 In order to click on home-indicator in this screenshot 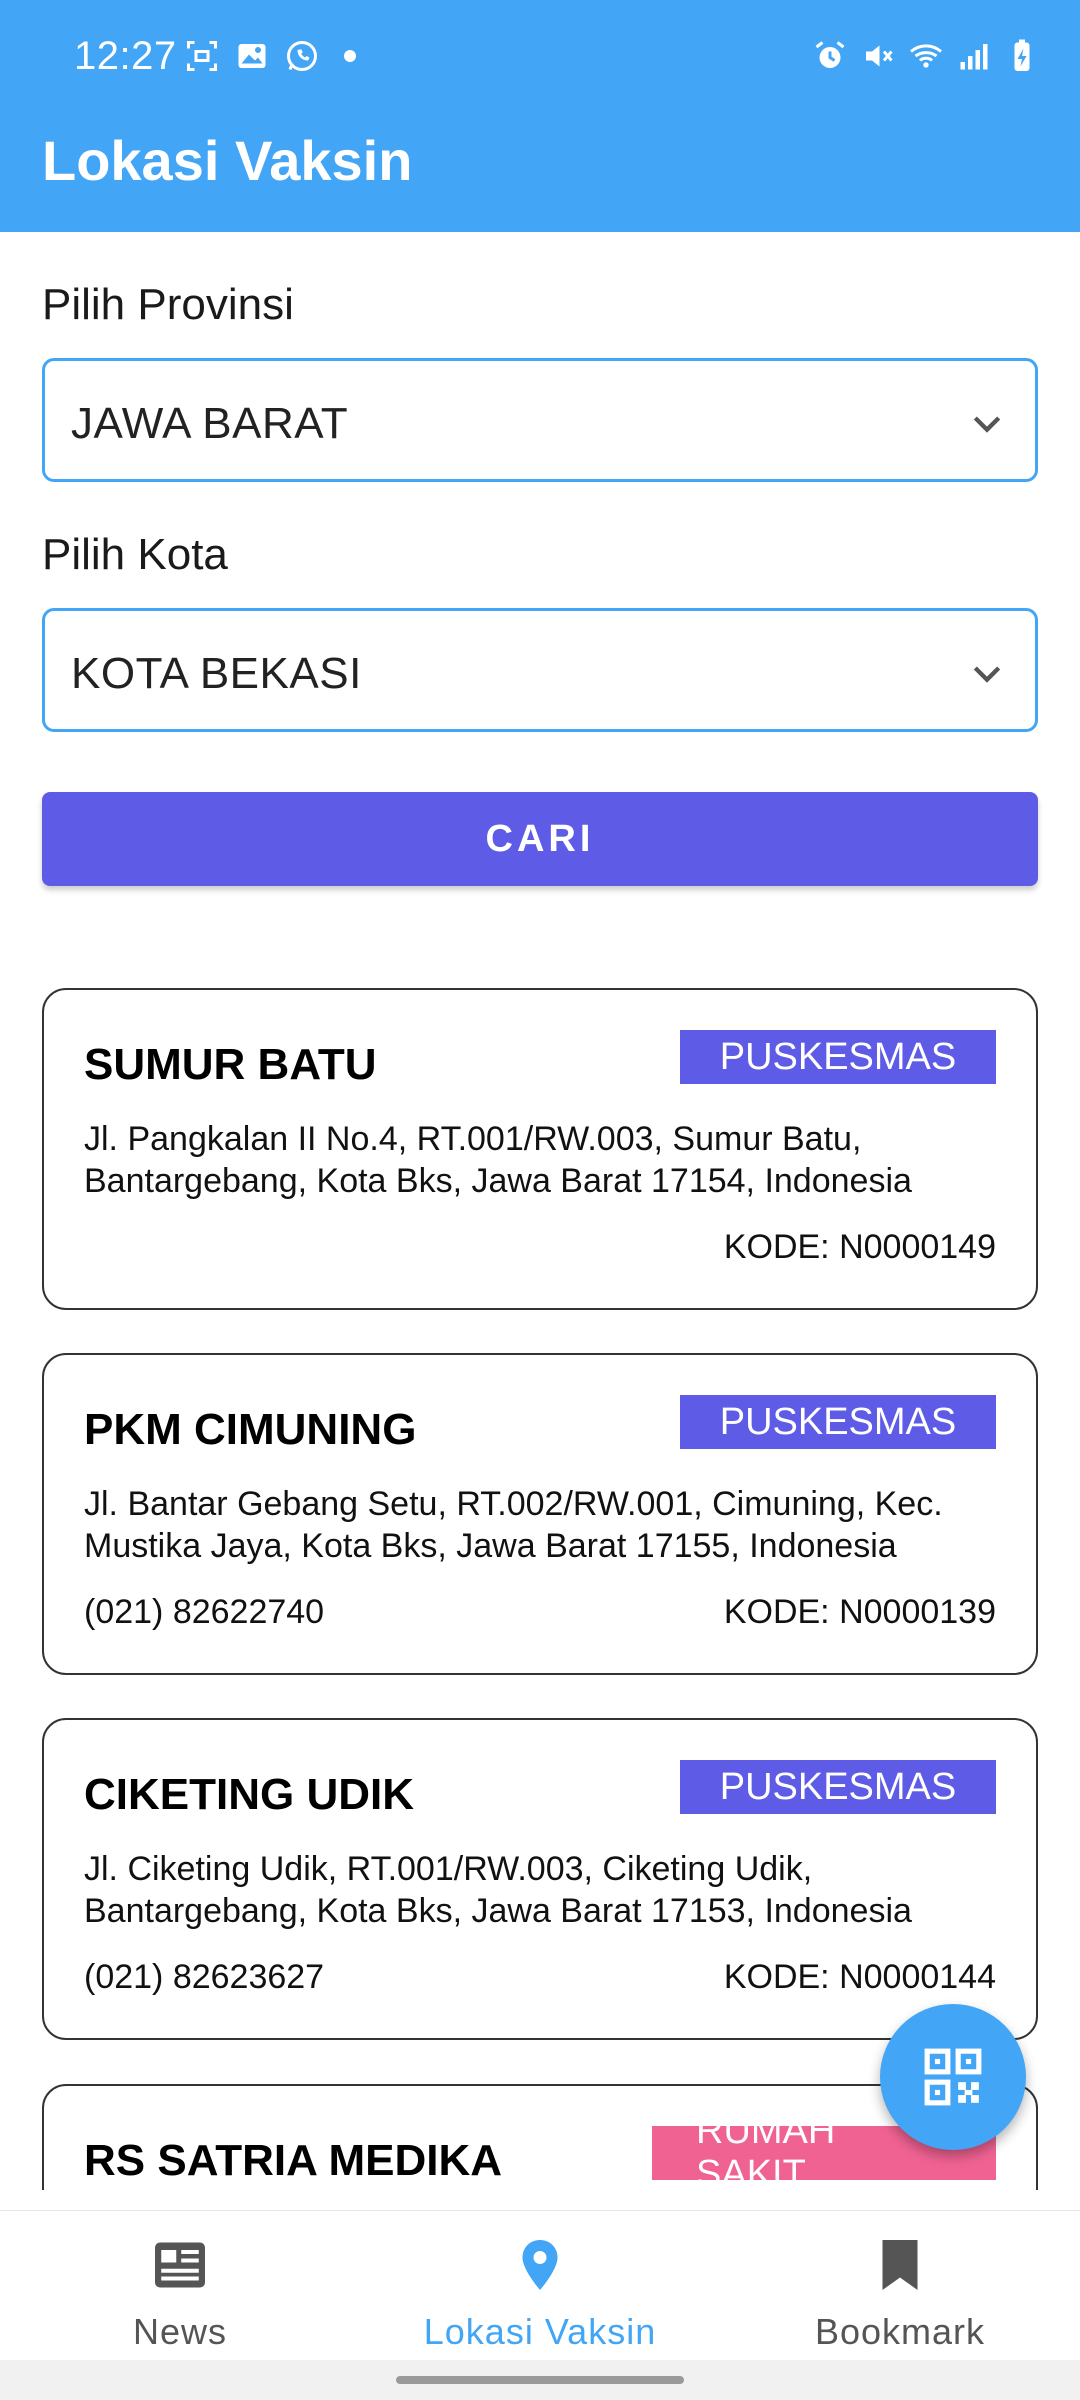, I will do `click(540, 2380)`.